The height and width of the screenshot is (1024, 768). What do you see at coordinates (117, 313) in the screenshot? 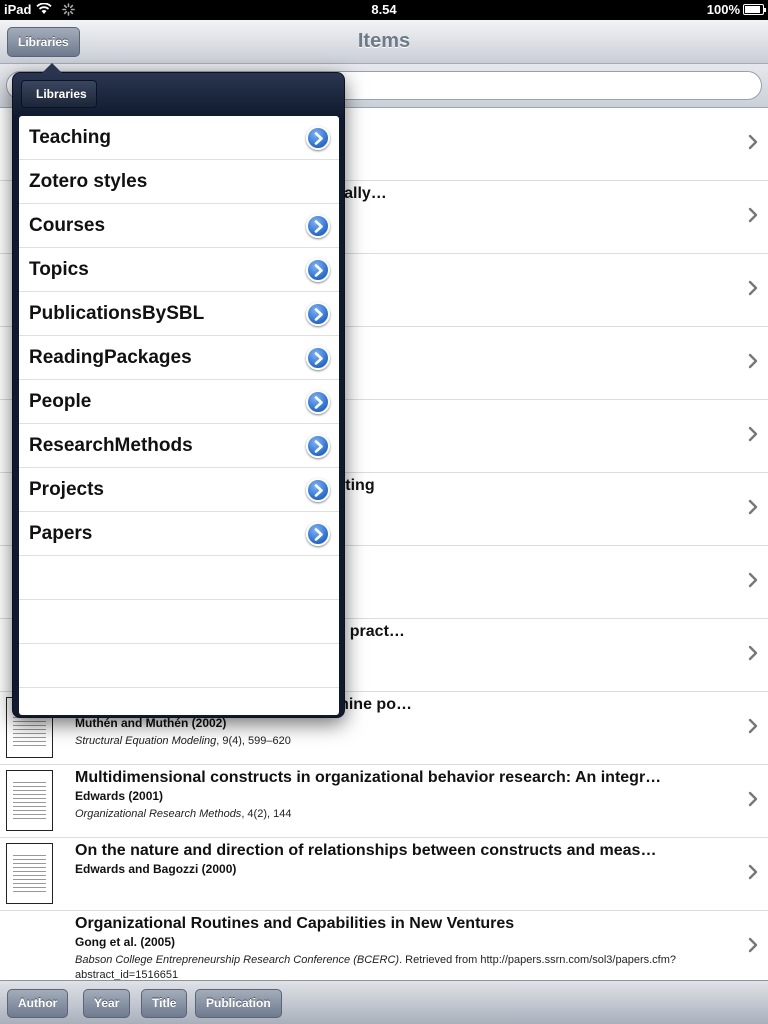
I see `library-item-label: PublicationsBySBL` at bounding box center [117, 313].